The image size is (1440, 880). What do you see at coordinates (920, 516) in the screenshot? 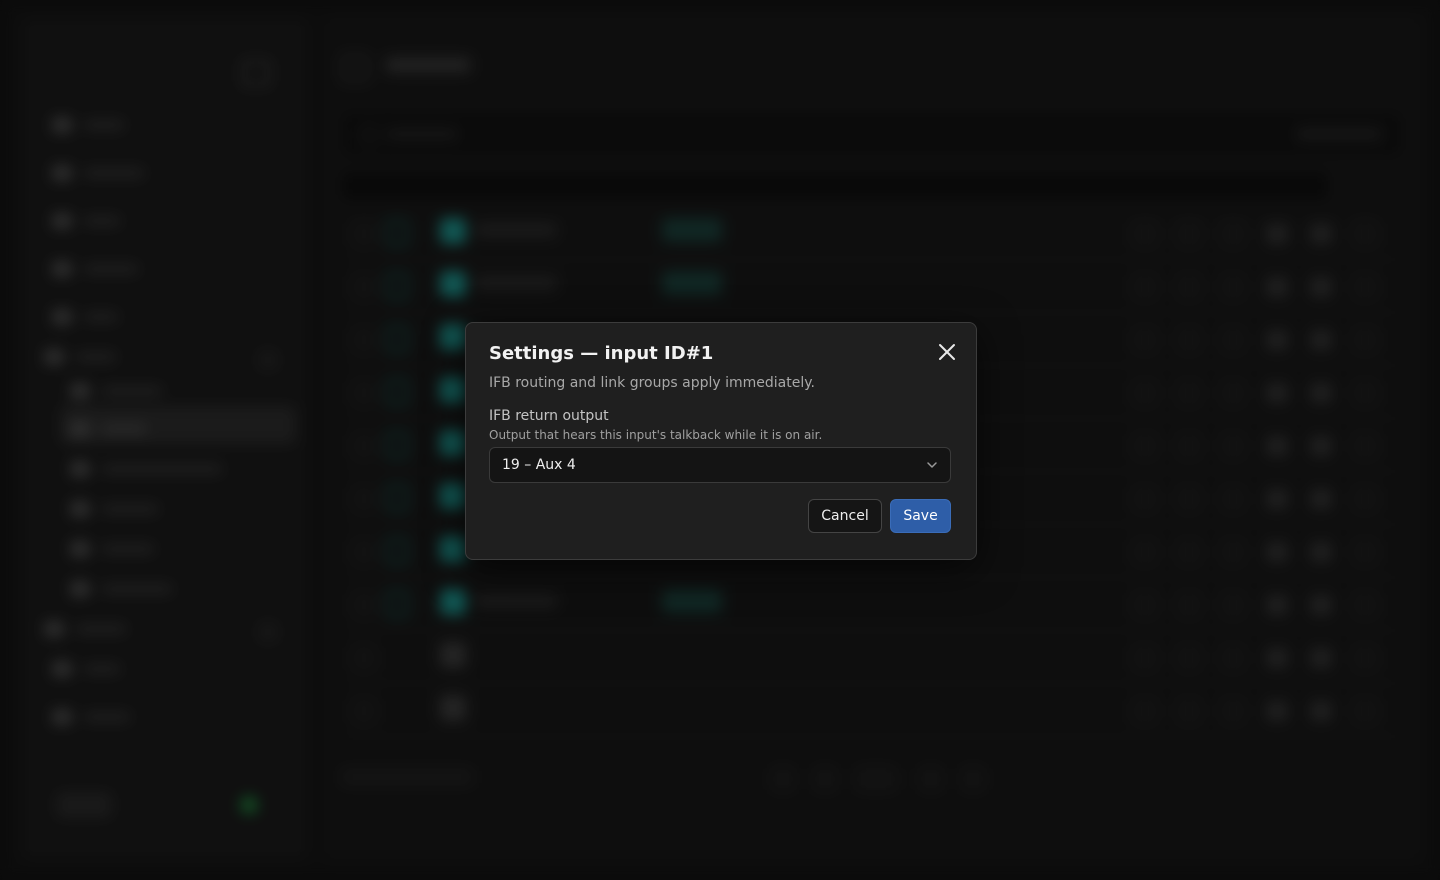
I see `save-button: Save` at bounding box center [920, 516].